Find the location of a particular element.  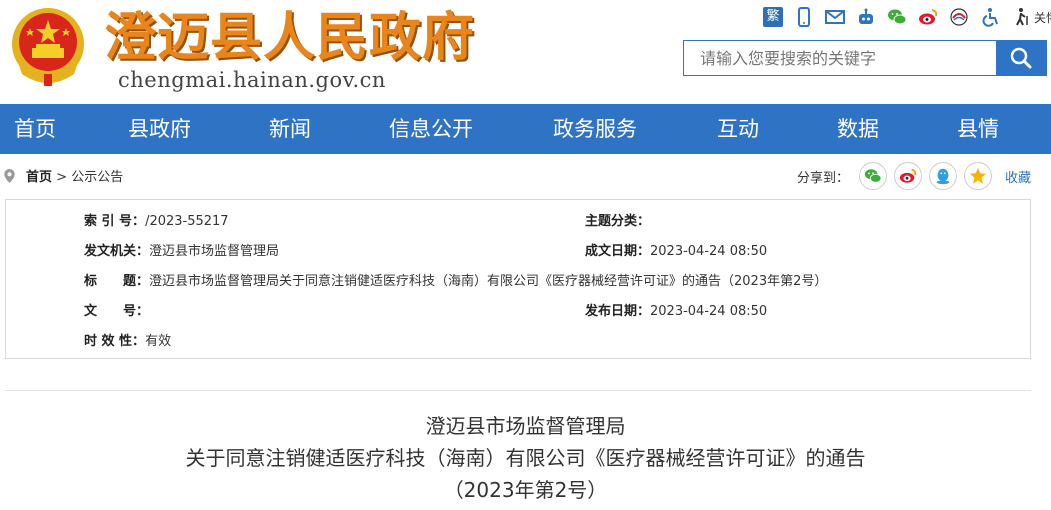

robot-assistant-button is located at coordinates (866, 17).